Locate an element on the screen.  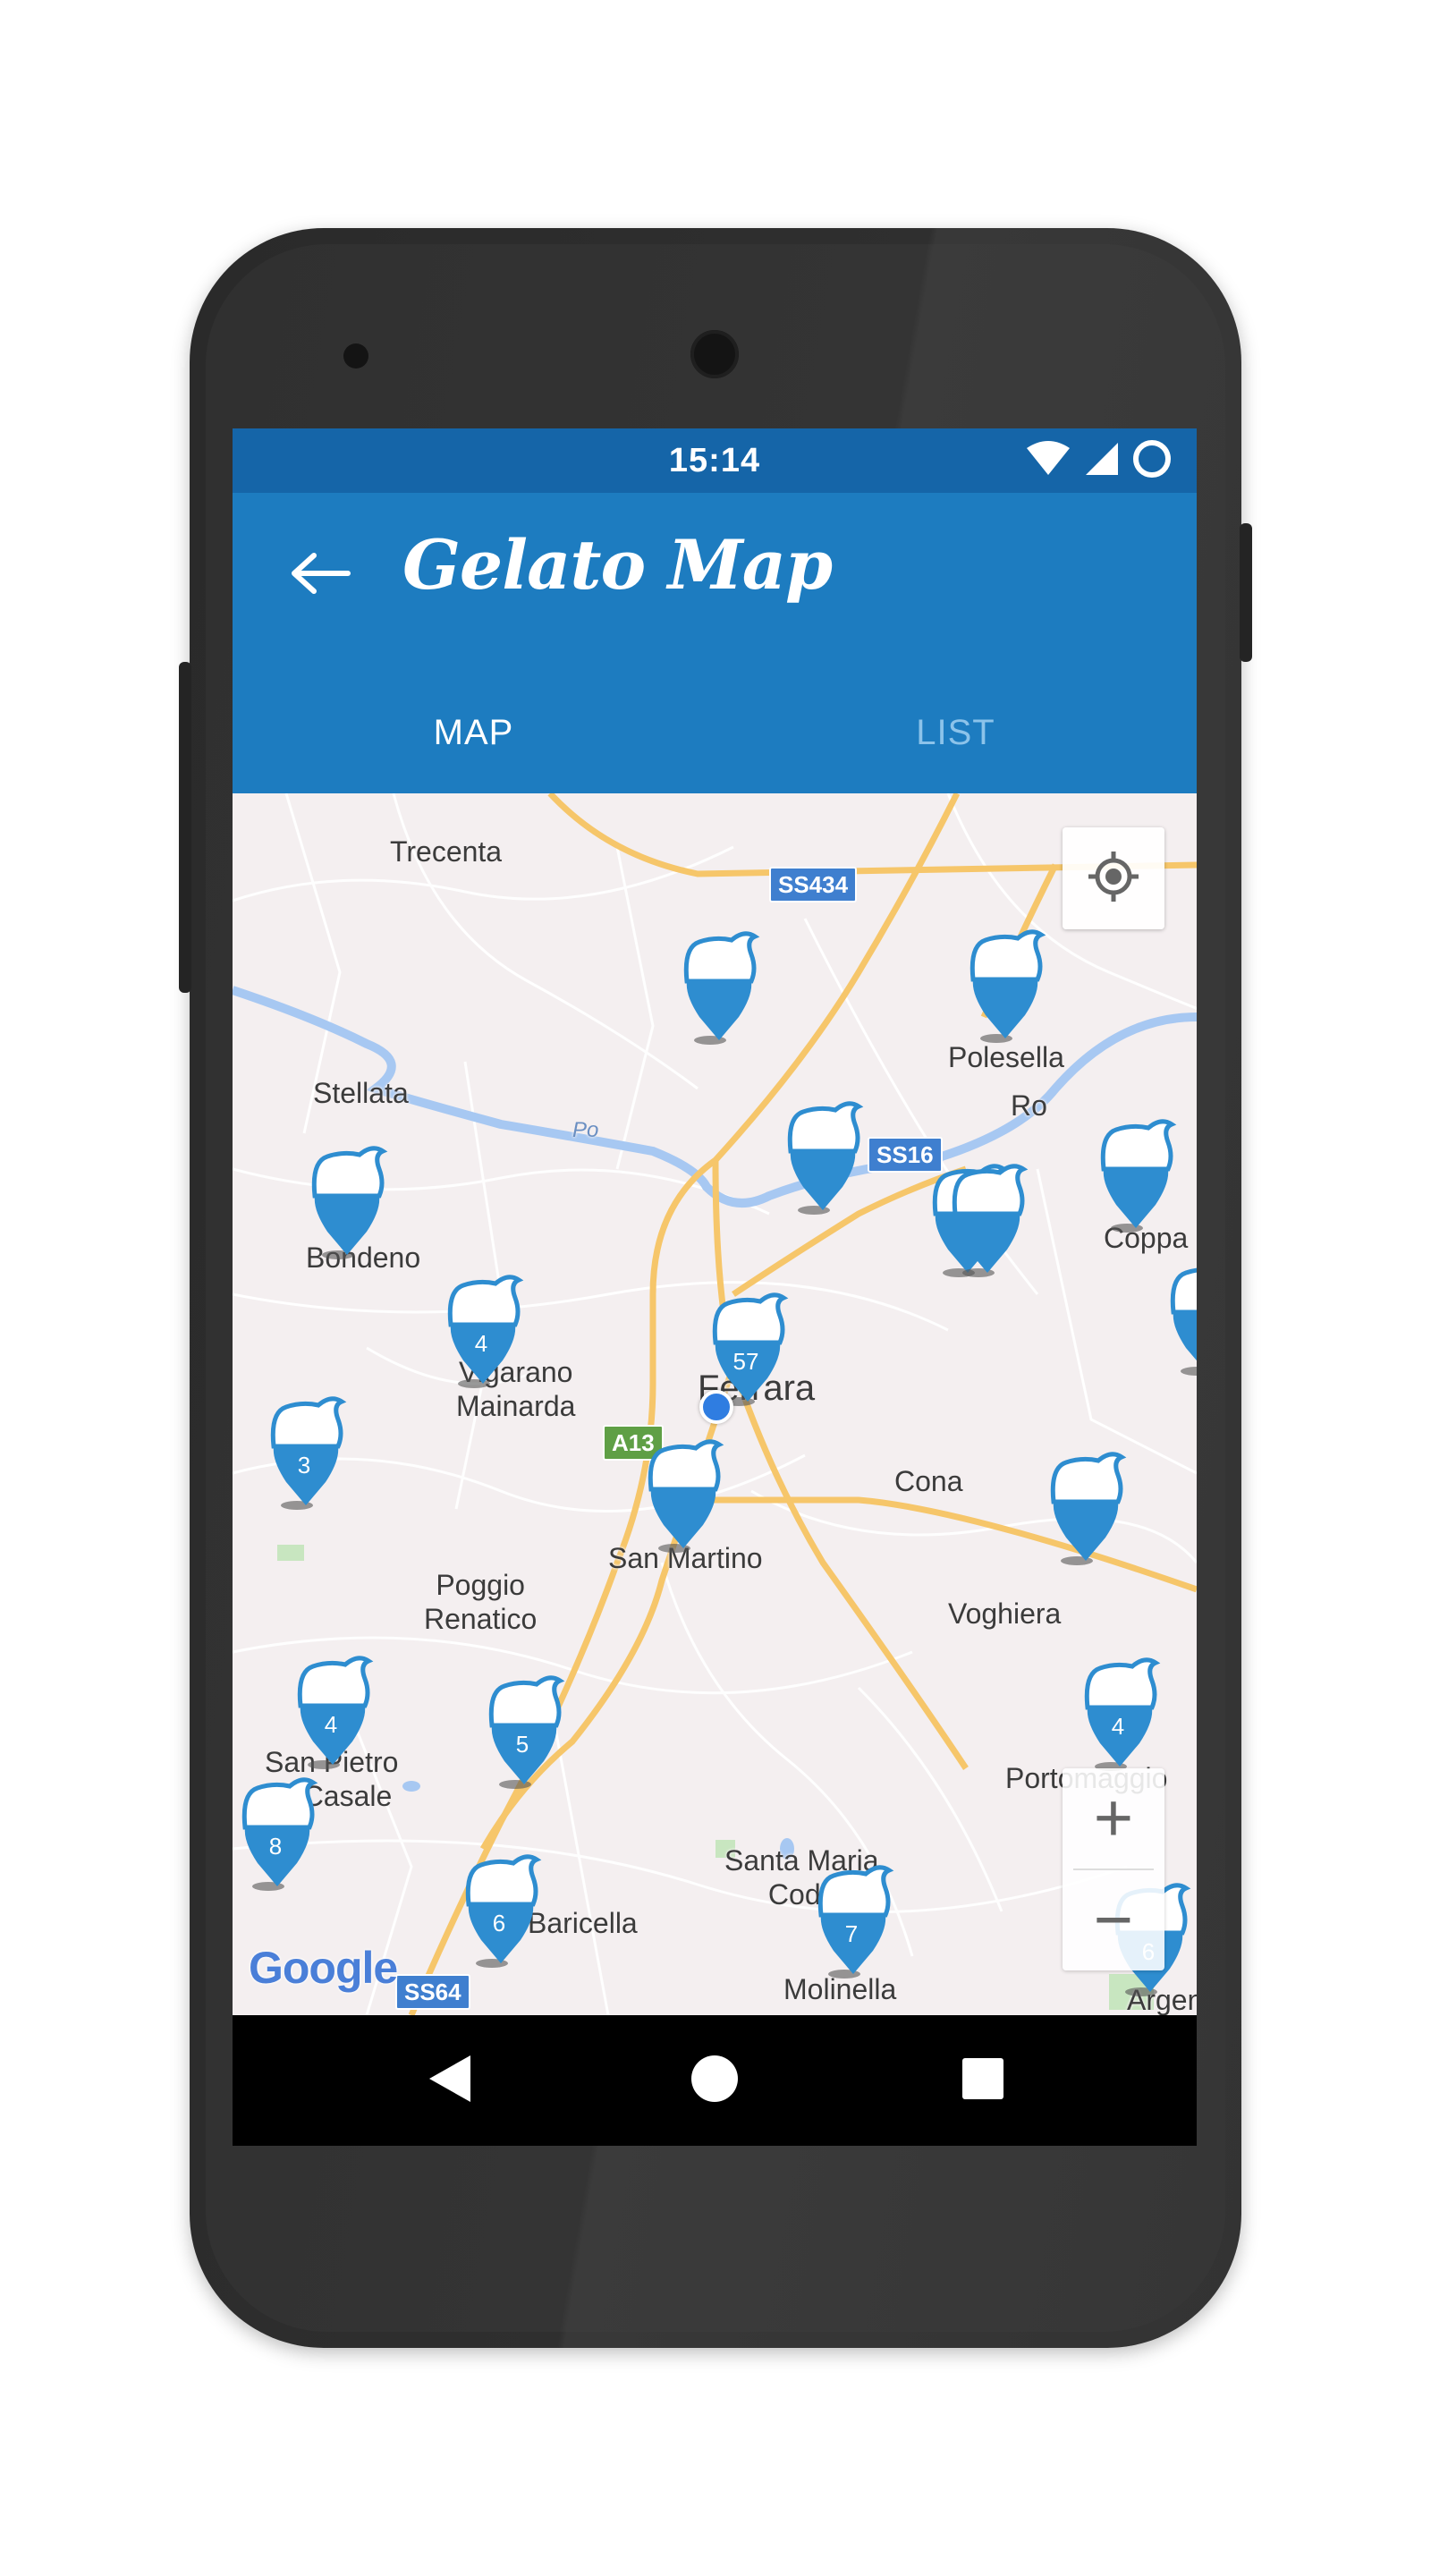
nav-back-button is located at coordinates (451, 2080).